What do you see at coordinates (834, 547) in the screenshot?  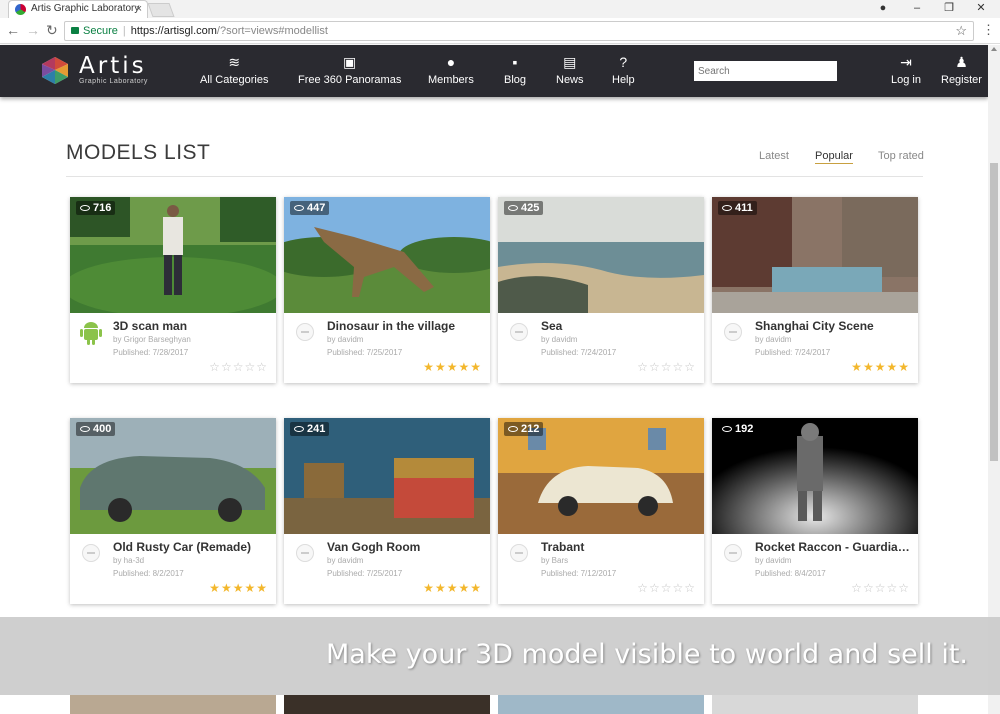 I see `model-title: Rocket Raccon - Guardians of the Galaxy` at bounding box center [834, 547].